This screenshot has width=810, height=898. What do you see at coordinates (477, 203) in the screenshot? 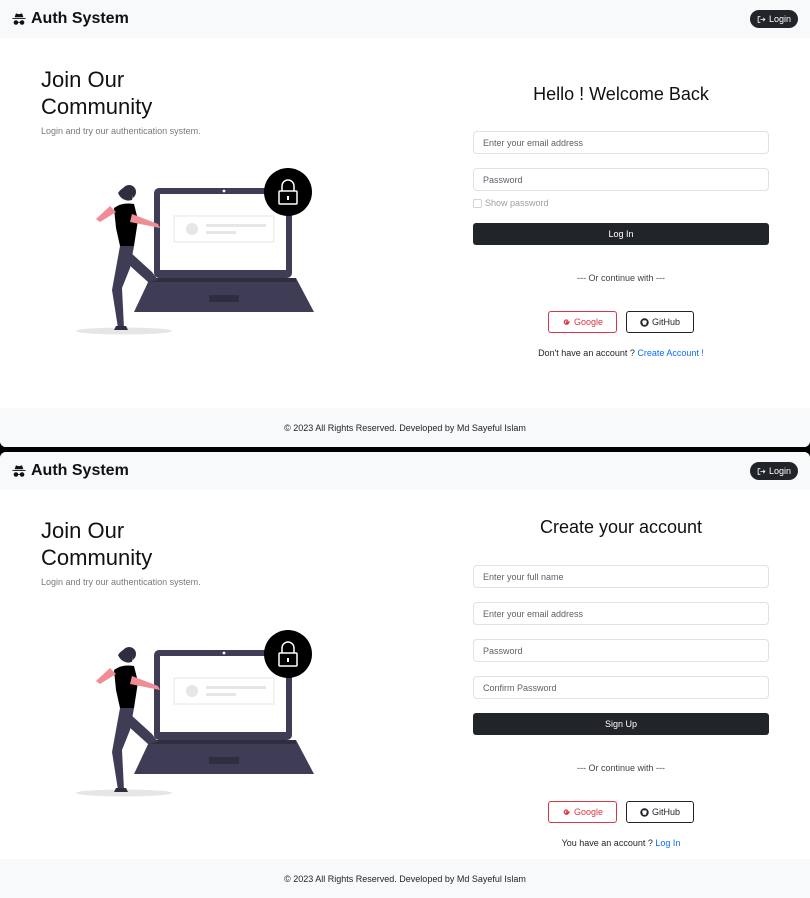
I see `show-password-checkbox` at bounding box center [477, 203].